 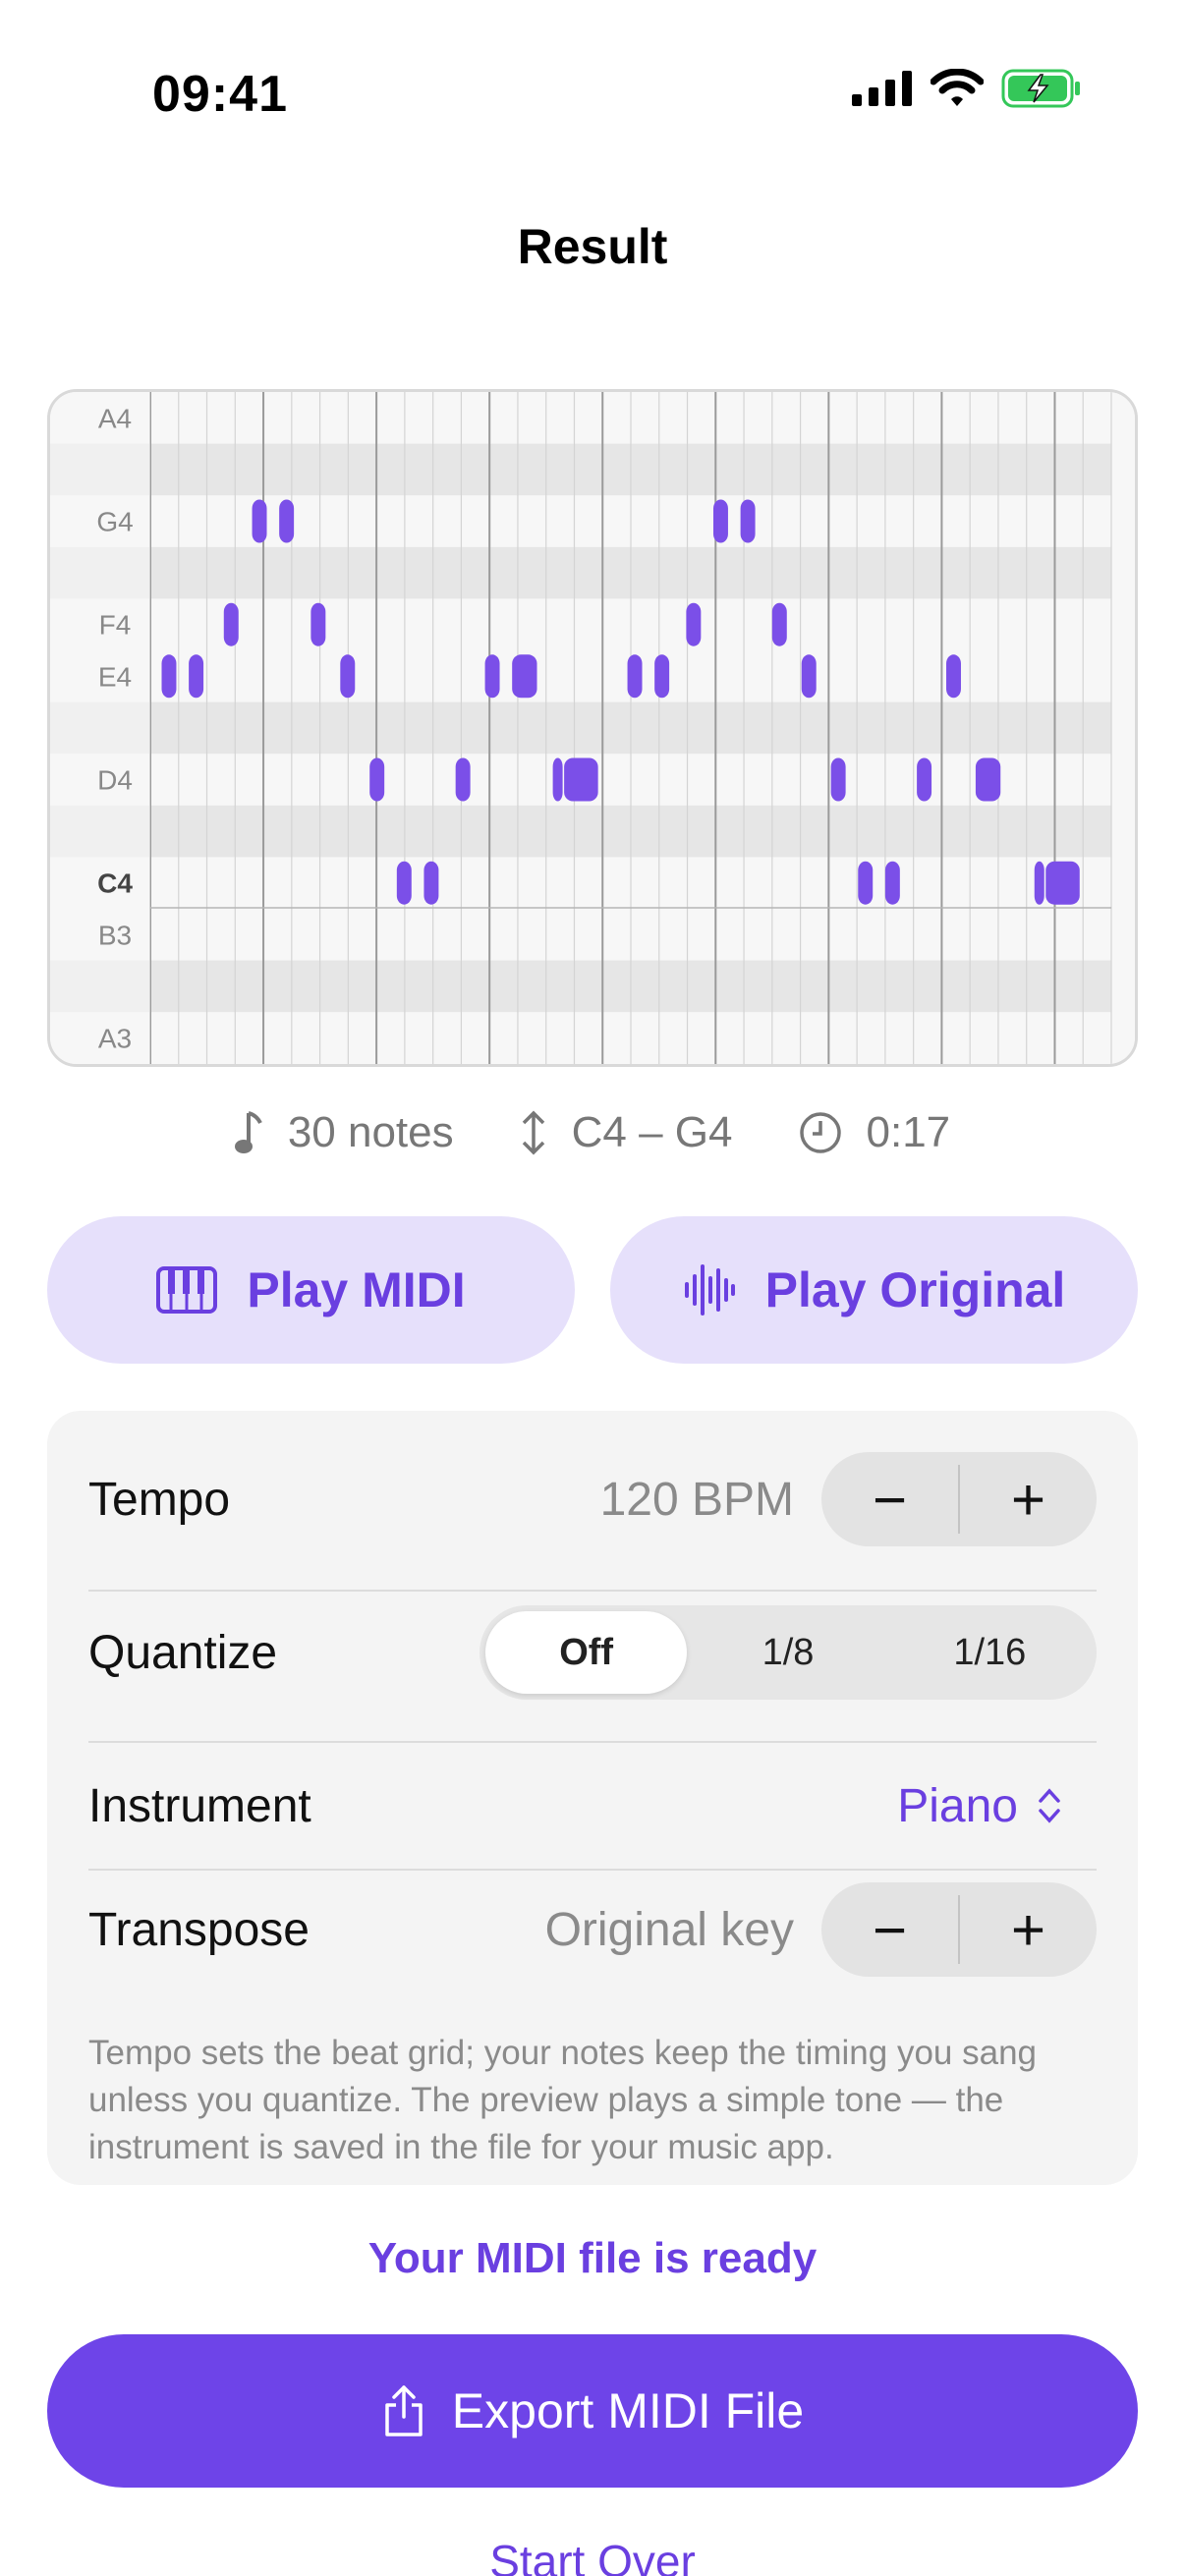 I want to click on note-count: 30 notes, so click(x=371, y=1132).